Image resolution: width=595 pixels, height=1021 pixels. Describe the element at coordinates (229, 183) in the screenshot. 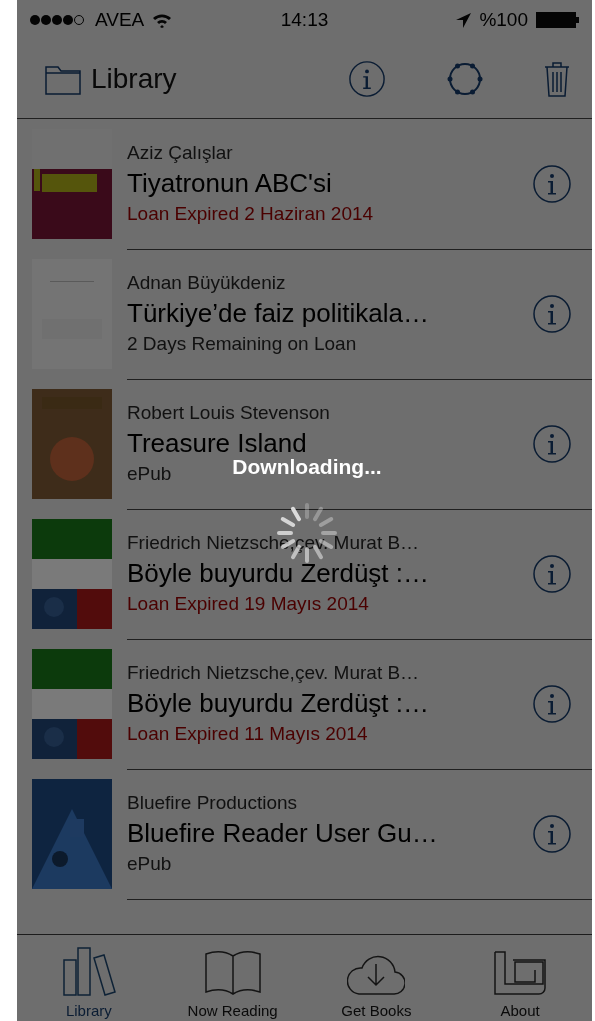

I see `book-title: Tiyatronun ABC'si` at that location.